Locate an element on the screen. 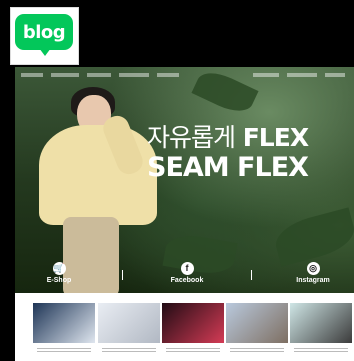 This screenshot has height=361, width=354. headline-flex: FLEX is located at coordinates (275, 137).